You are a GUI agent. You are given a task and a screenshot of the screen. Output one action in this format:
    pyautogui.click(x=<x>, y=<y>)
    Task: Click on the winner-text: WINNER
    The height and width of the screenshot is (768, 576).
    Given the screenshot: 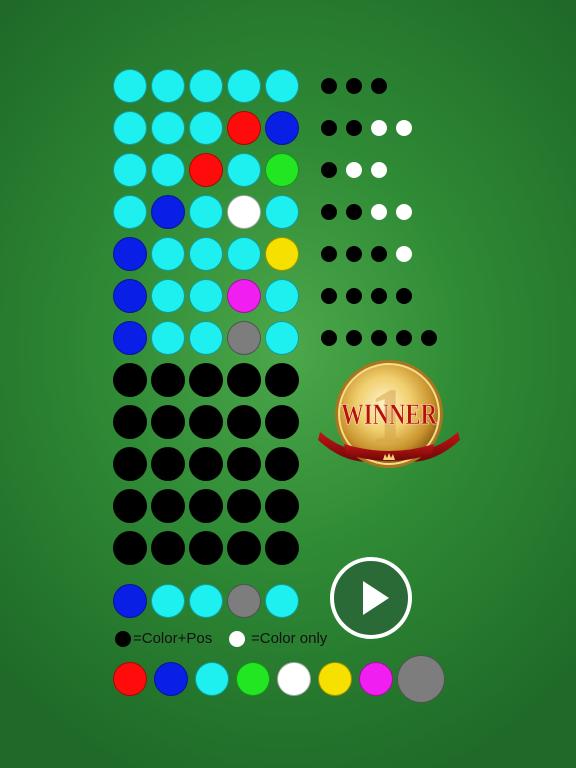 What is the action you would take?
    pyautogui.click(x=389, y=414)
    